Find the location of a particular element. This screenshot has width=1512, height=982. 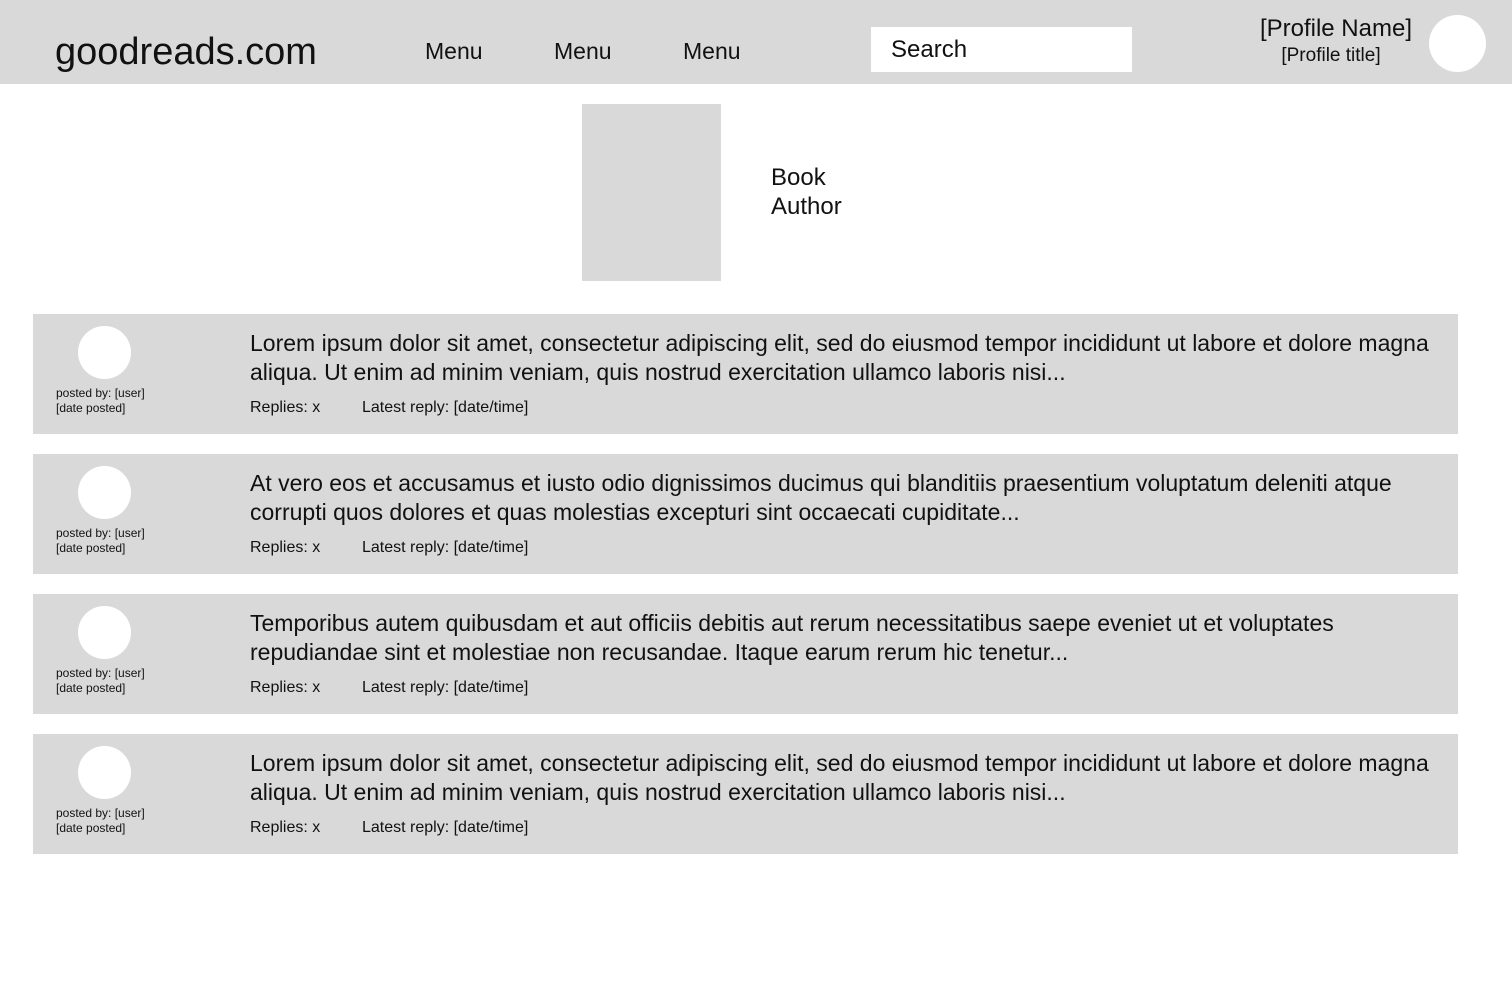

nav-menu-2: Menu is located at coordinates (583, 51).